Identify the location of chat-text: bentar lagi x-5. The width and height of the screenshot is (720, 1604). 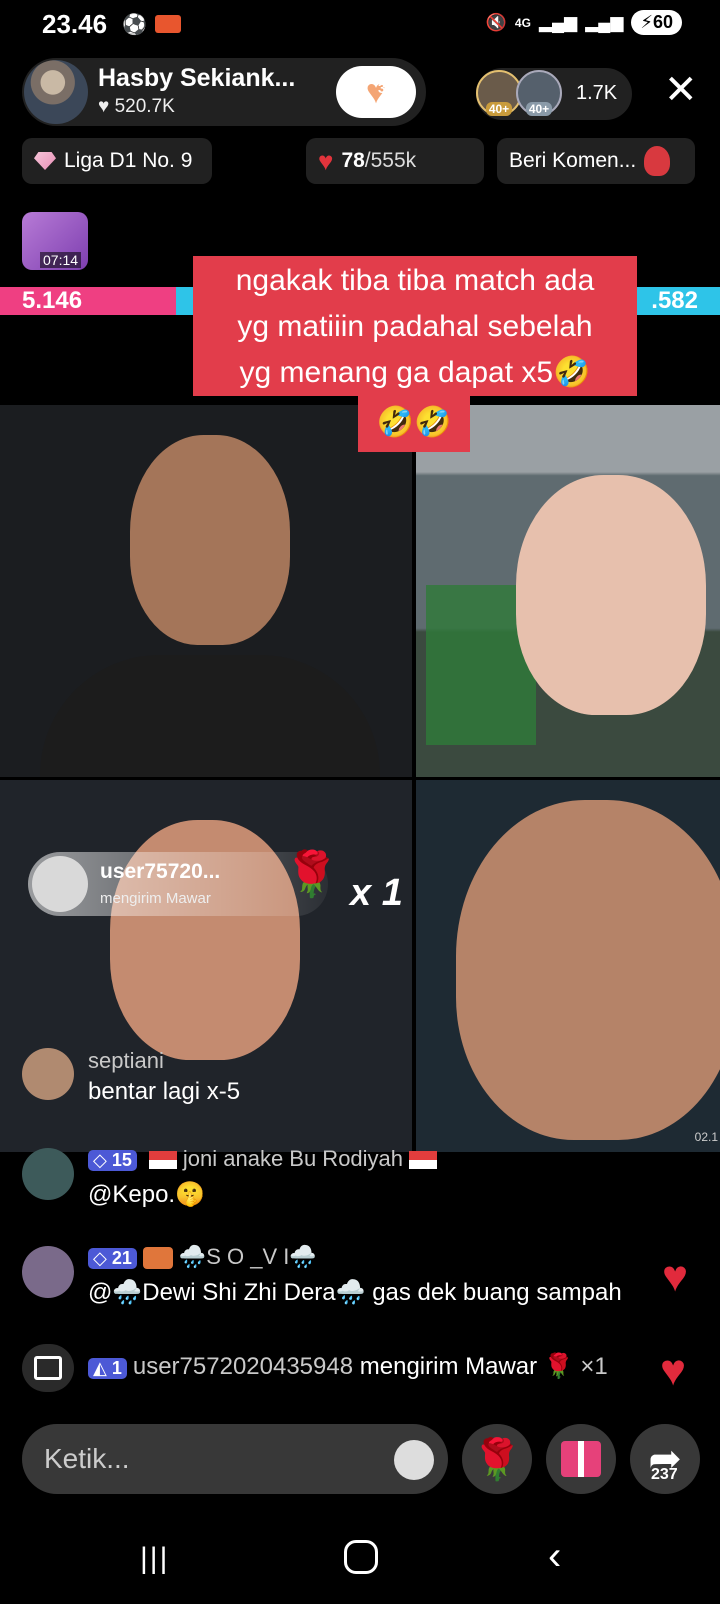
(164, 1091).